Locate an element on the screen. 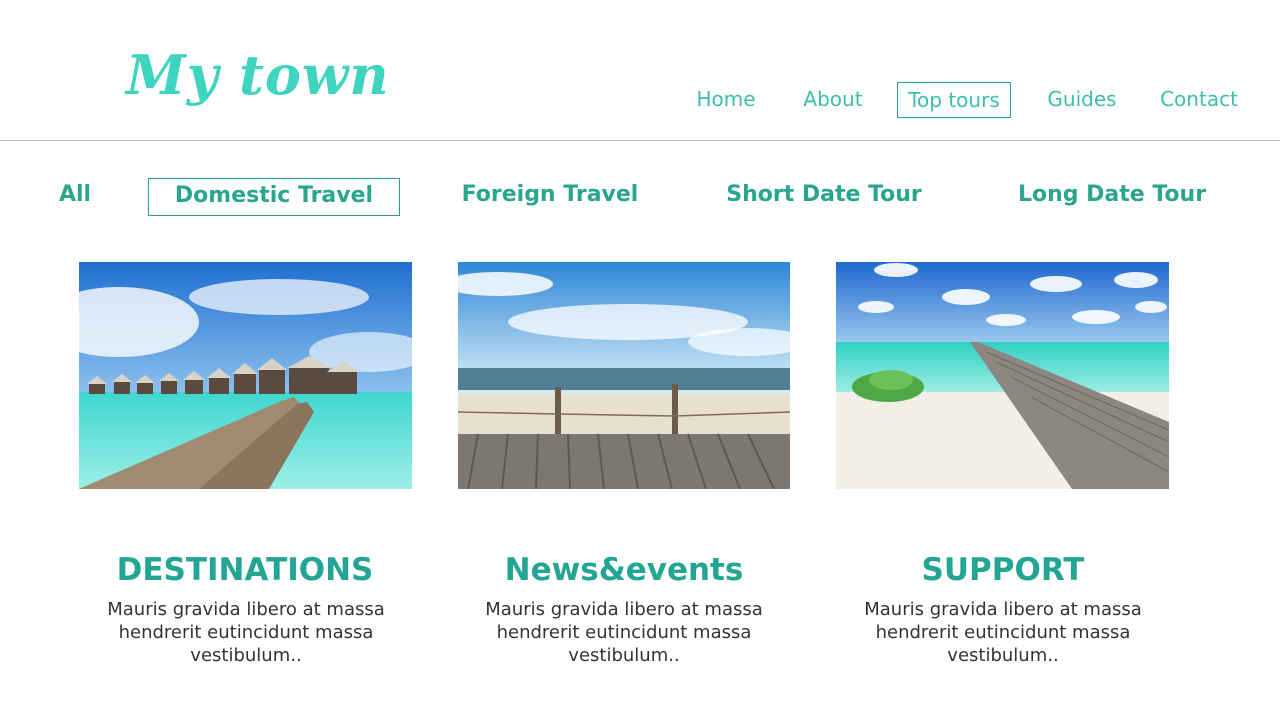 The image size is (1280, 720). beach-boardwalk-image is located at coordinates (624, 375).